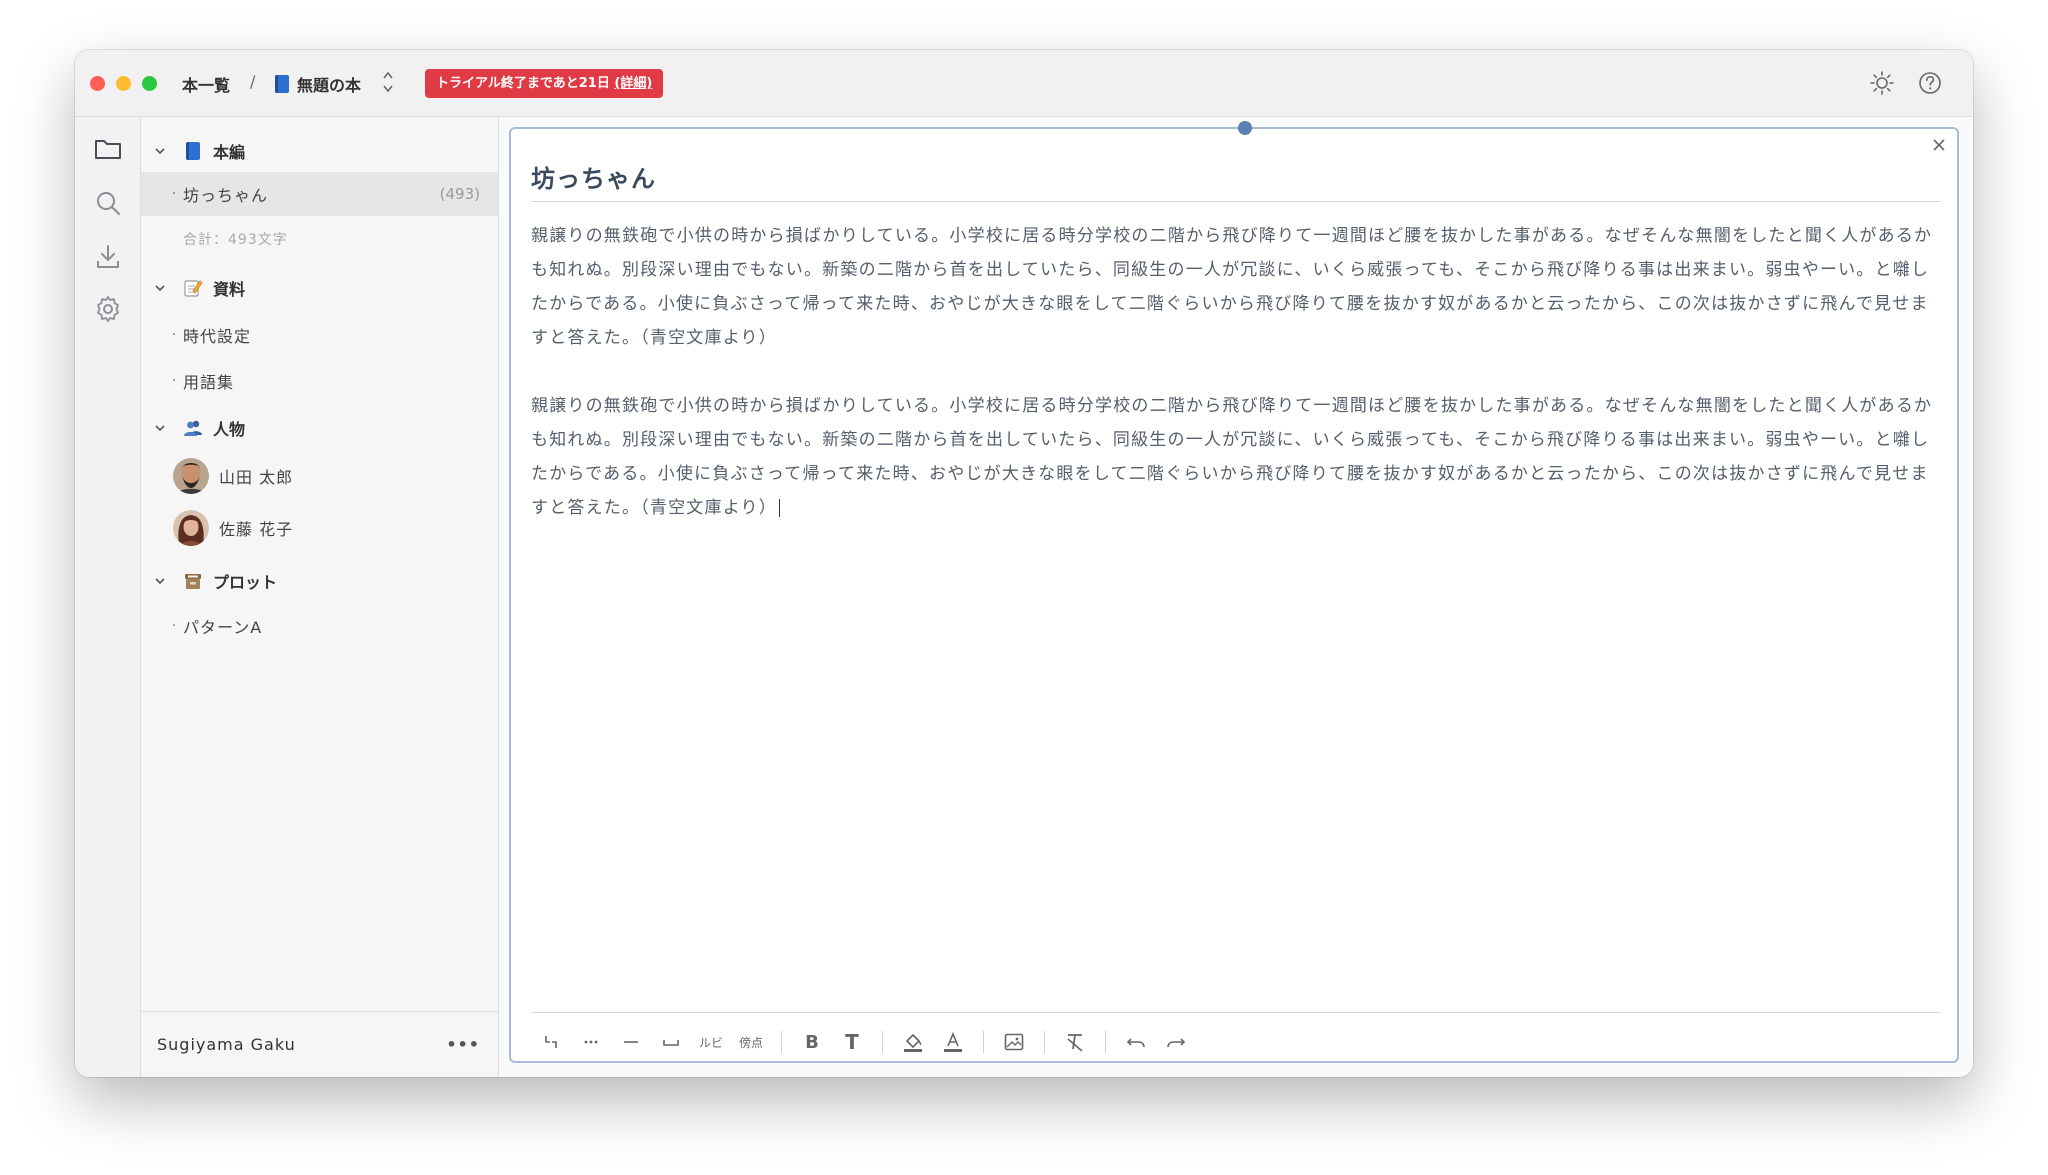  What do you see at coordinates (779, 508) in the screenshot?
I see `text-caret` at bounding box center [779, 508].